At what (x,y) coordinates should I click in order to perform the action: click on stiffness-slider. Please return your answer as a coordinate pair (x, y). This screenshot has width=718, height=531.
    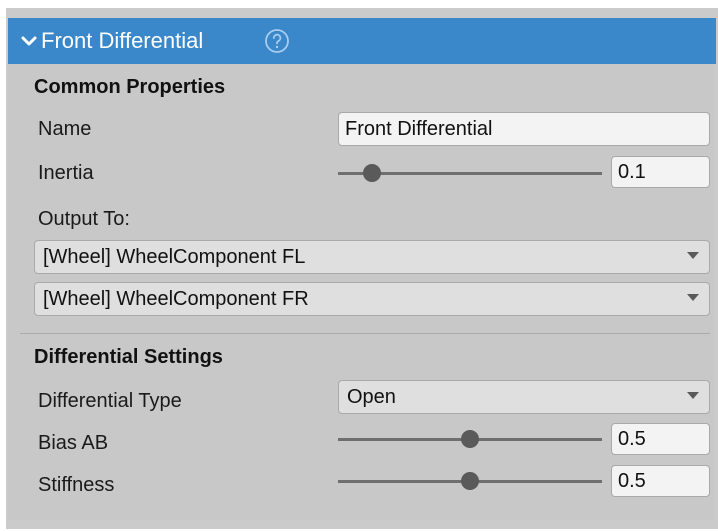
    Looking at the image, I should click on (470, 481).